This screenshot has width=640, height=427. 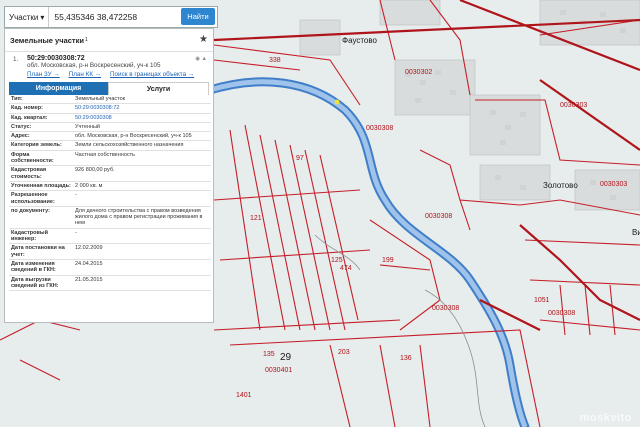 I want to click on row-value: 12.02.2009, so click(x=142, y=251).